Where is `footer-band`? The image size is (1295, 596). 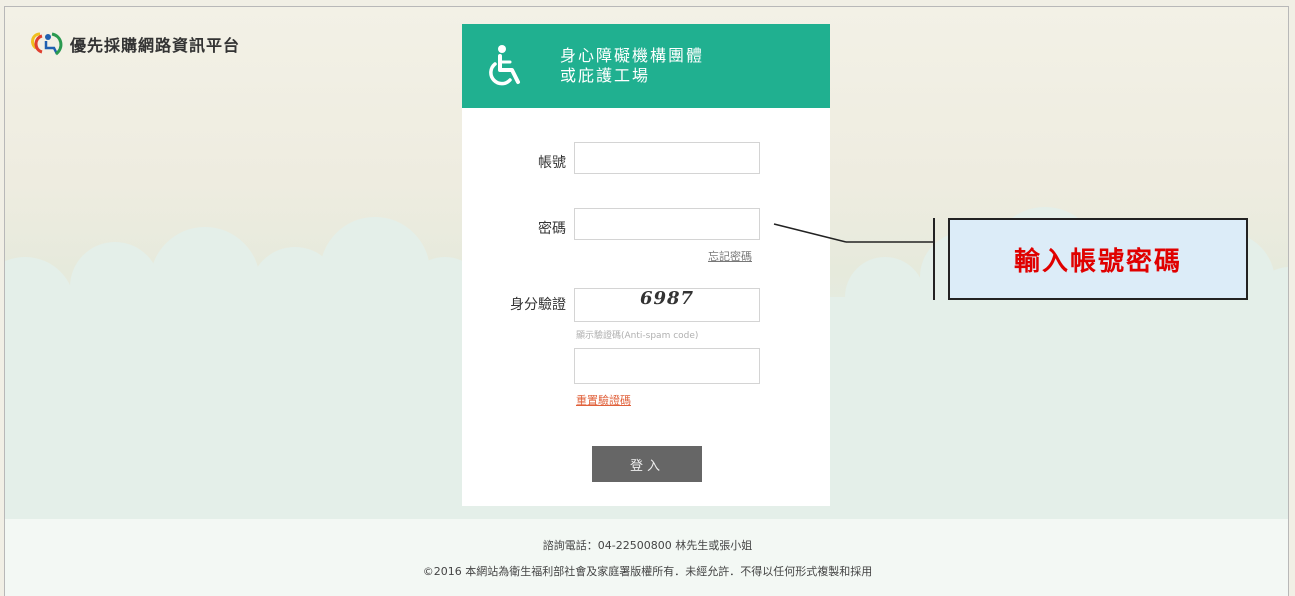 footer-band is located at coordinates (646, 557).